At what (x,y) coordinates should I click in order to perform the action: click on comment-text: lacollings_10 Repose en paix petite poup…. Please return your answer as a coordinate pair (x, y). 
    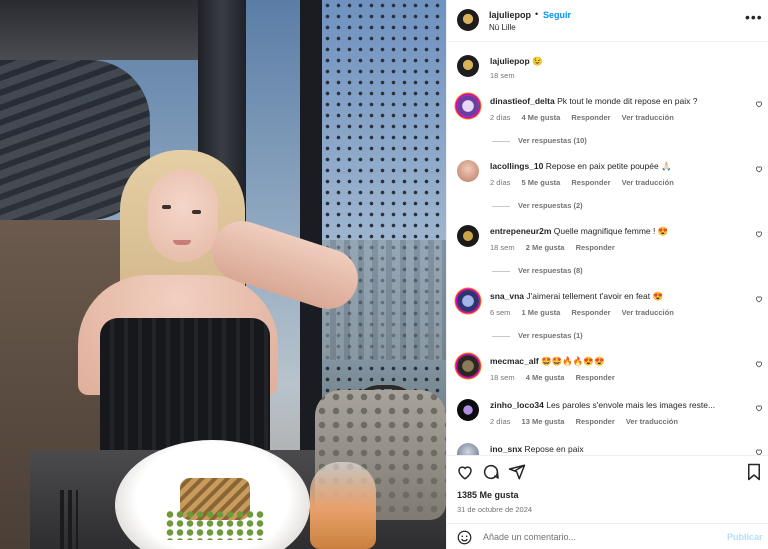
    Looking at the image, I should click on (615, 166).